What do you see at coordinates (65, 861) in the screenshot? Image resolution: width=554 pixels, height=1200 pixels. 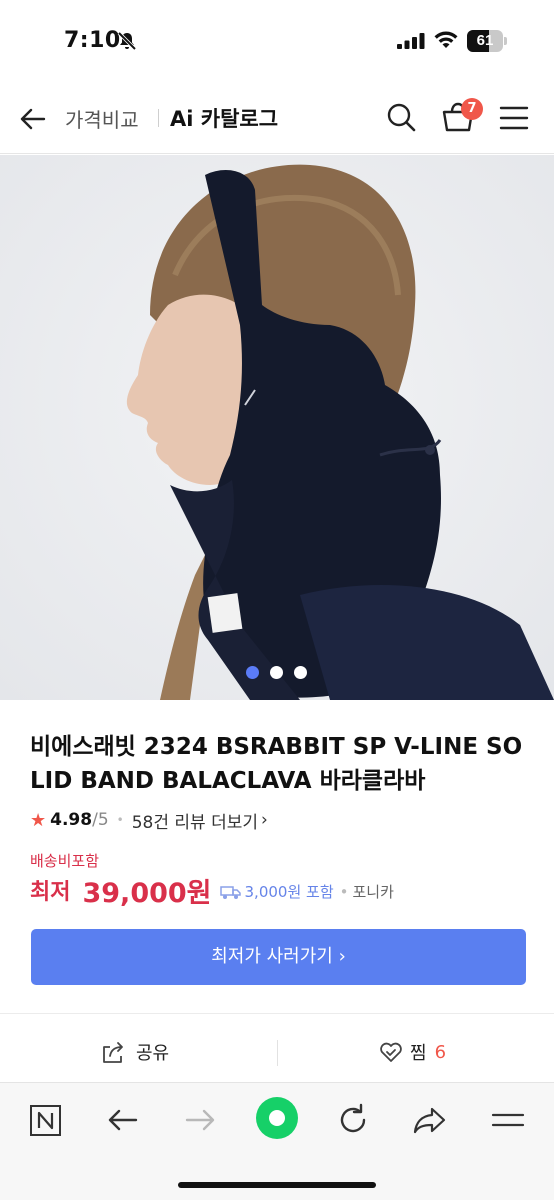 I see `shipping-included-note: 배송비포함` at bounding box center [65, 861].